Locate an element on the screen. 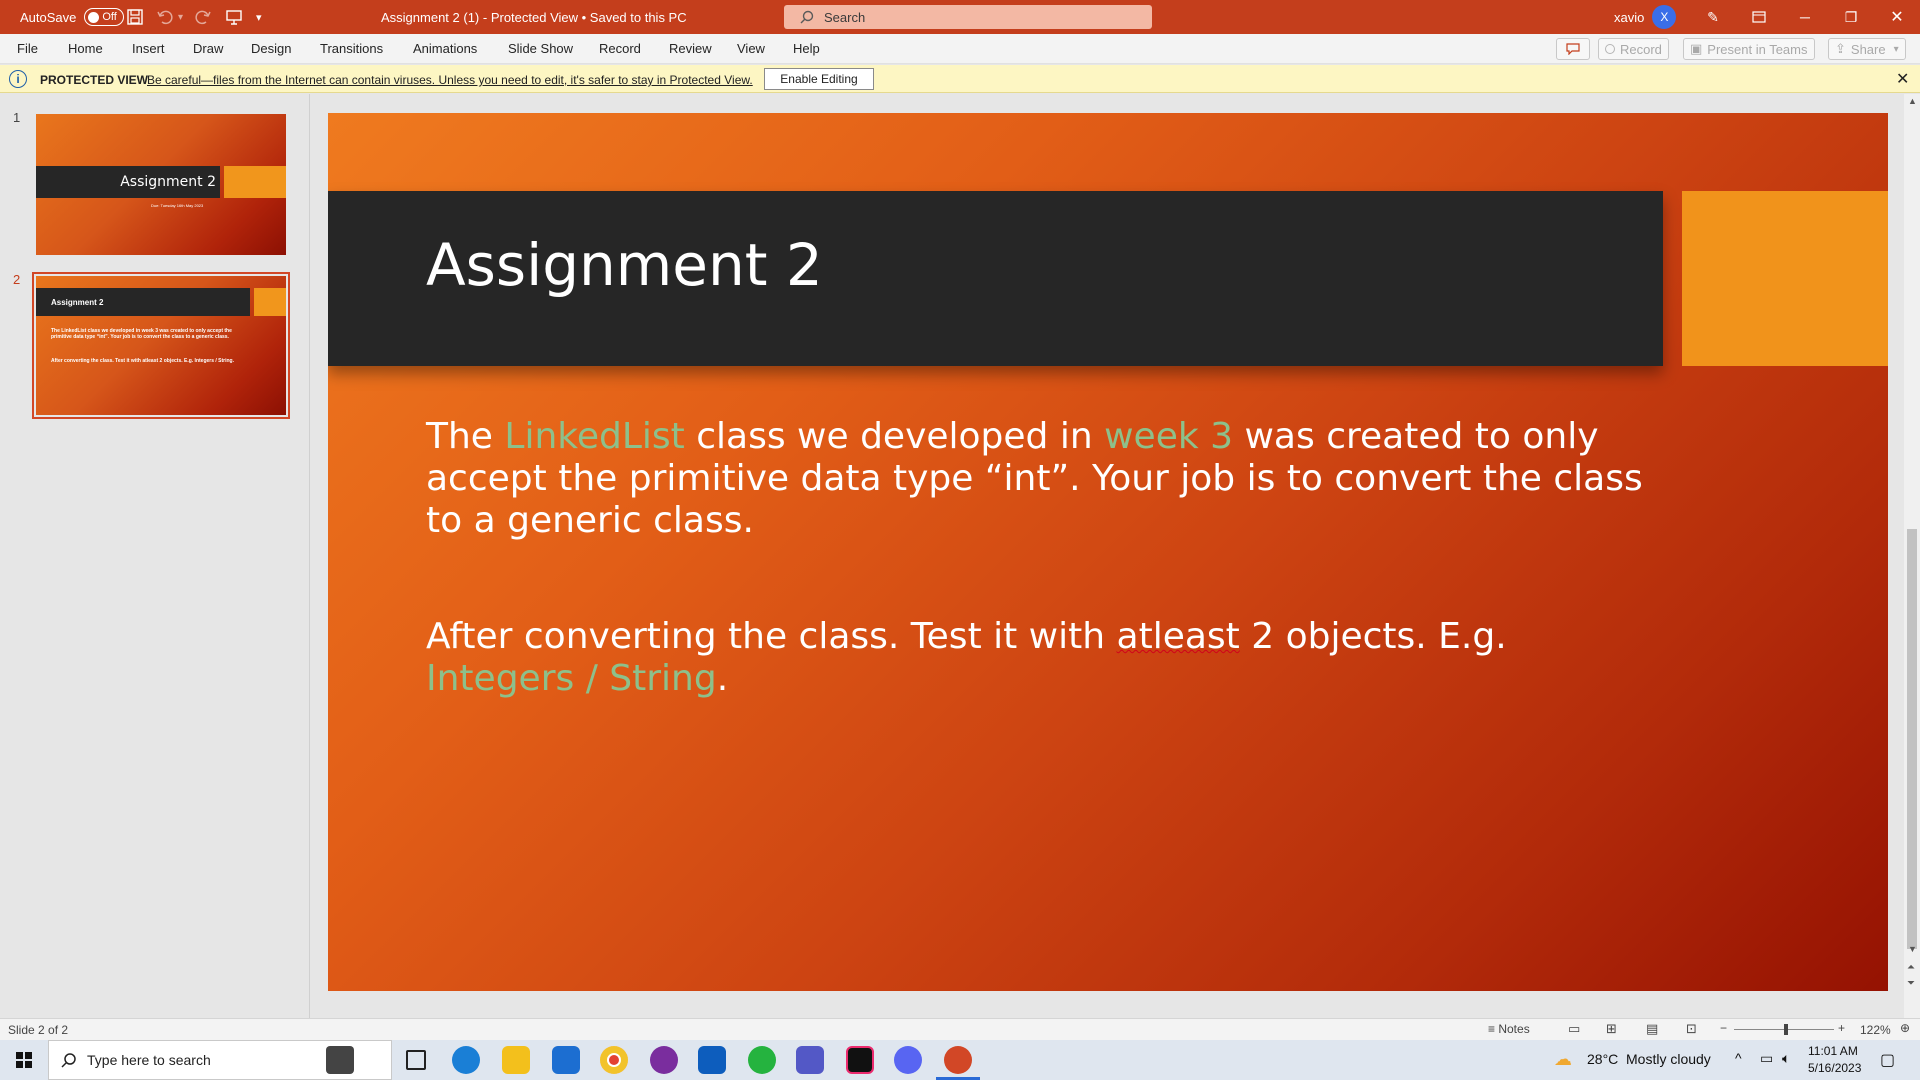 This screenshot has width=1920, height=1080. menu-review: Review is located at coordinates (690, 48).